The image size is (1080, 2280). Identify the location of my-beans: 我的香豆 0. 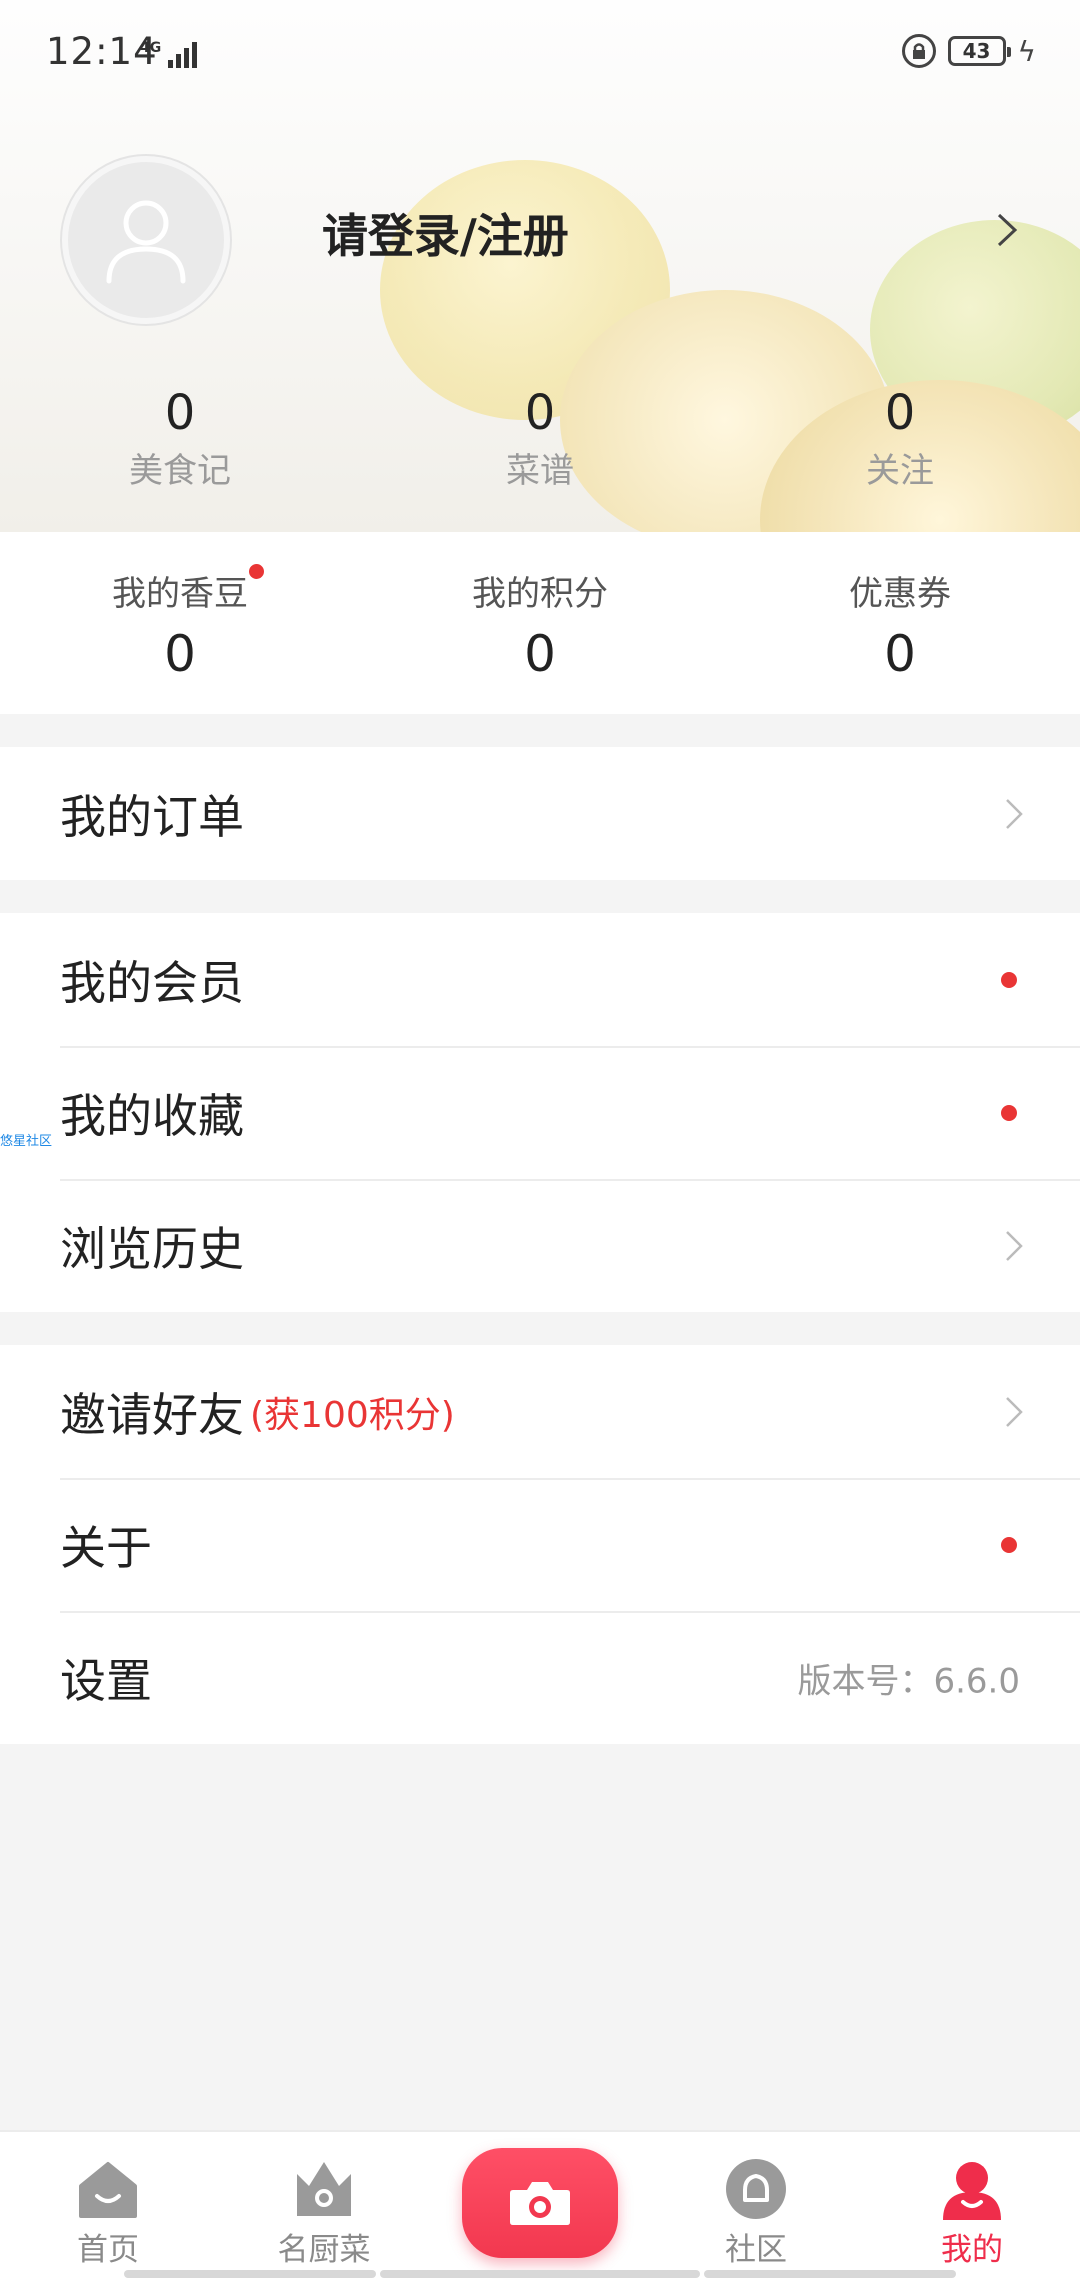
(180, 623).